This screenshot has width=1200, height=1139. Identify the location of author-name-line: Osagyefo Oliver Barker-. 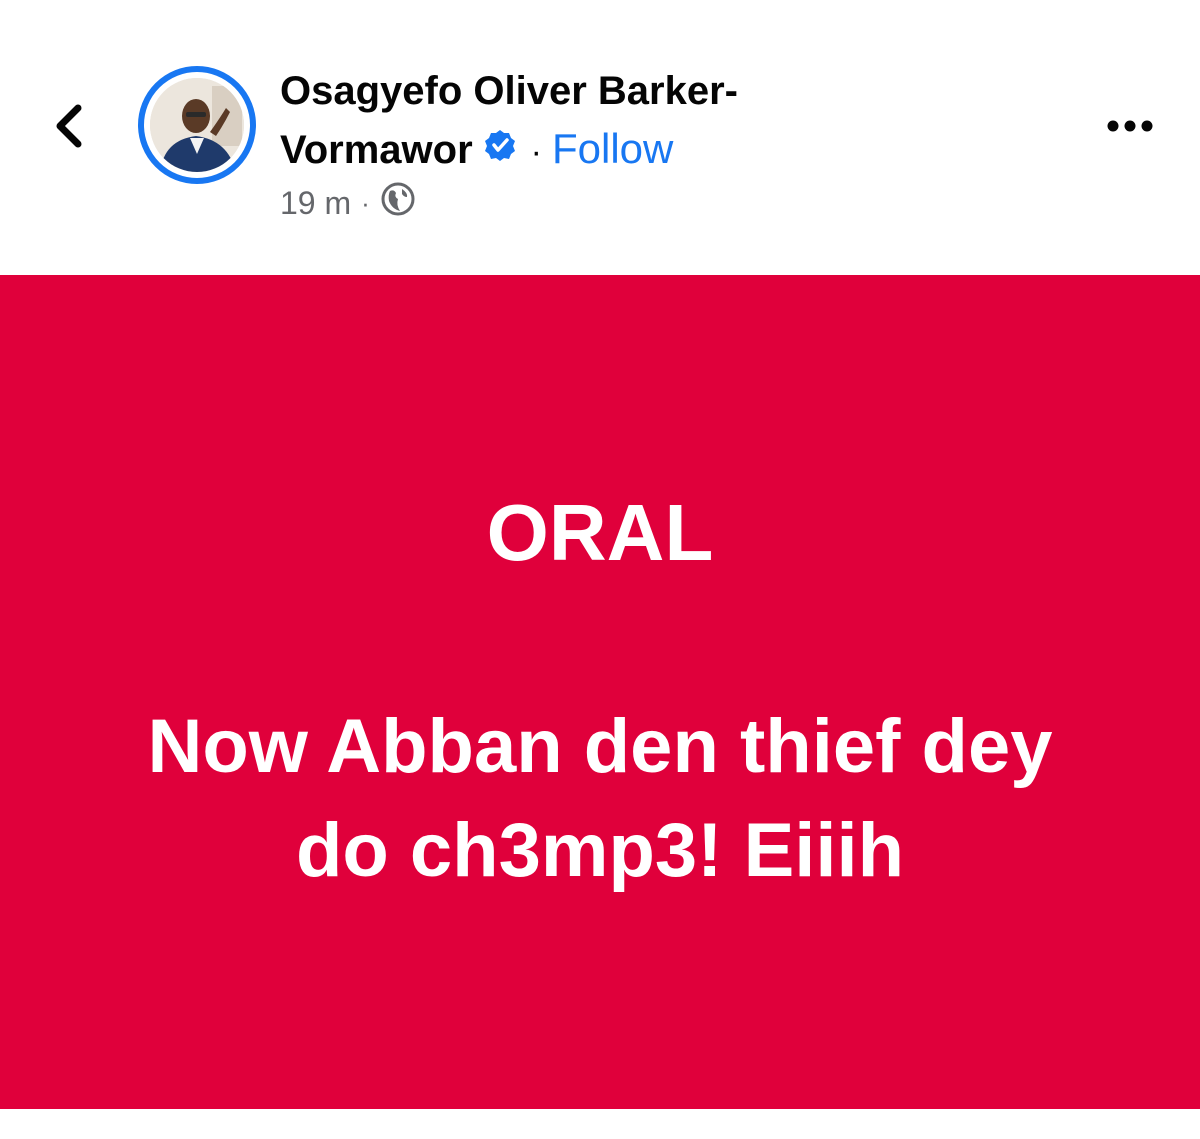
(560, 91).